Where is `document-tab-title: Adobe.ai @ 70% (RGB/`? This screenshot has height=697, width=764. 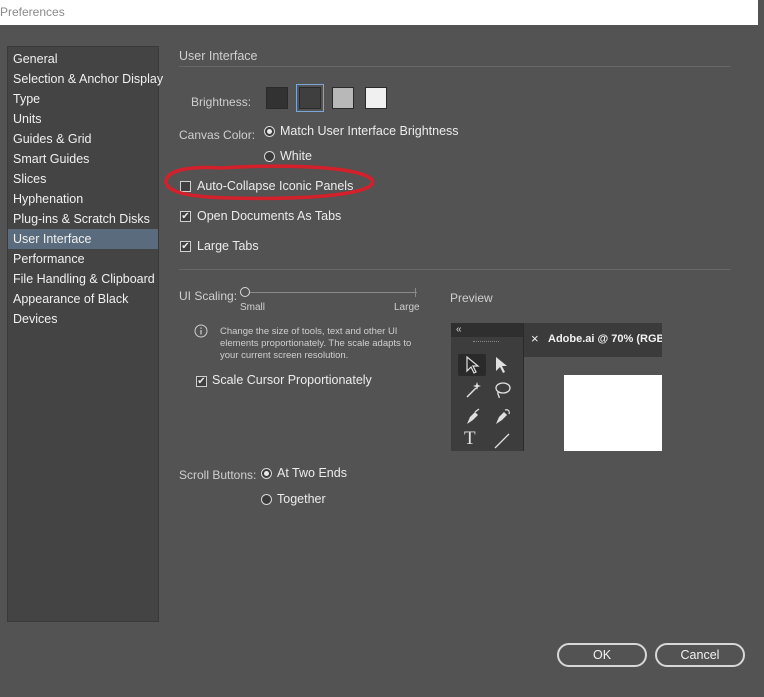 document-tab-title: Adobe.ai @ 70% (RGB/ is located at coordinates (605, 339).